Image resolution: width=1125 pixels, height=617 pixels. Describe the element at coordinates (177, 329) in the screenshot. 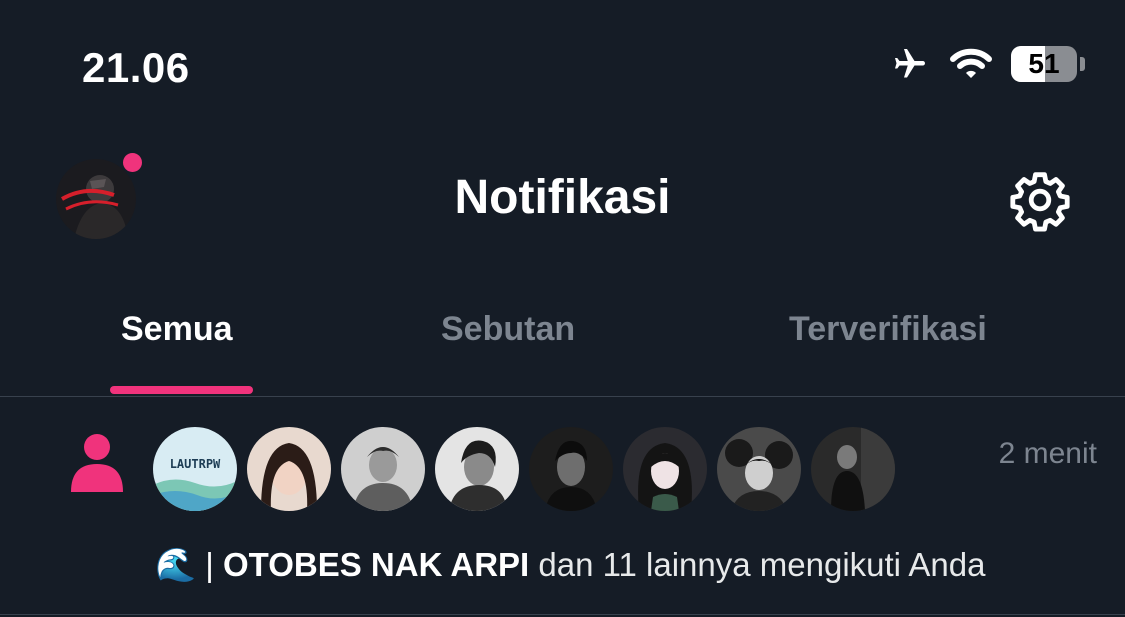

I see `tab-semua: Semua` at that location.